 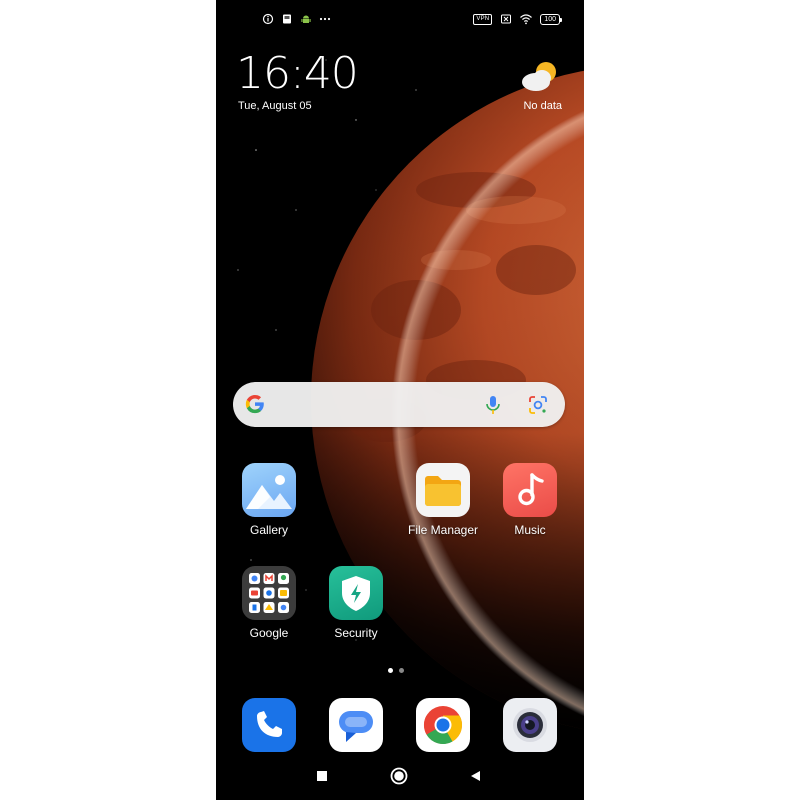 I want to click on app-file-manager: File Manager, so click(x=443, y=500).